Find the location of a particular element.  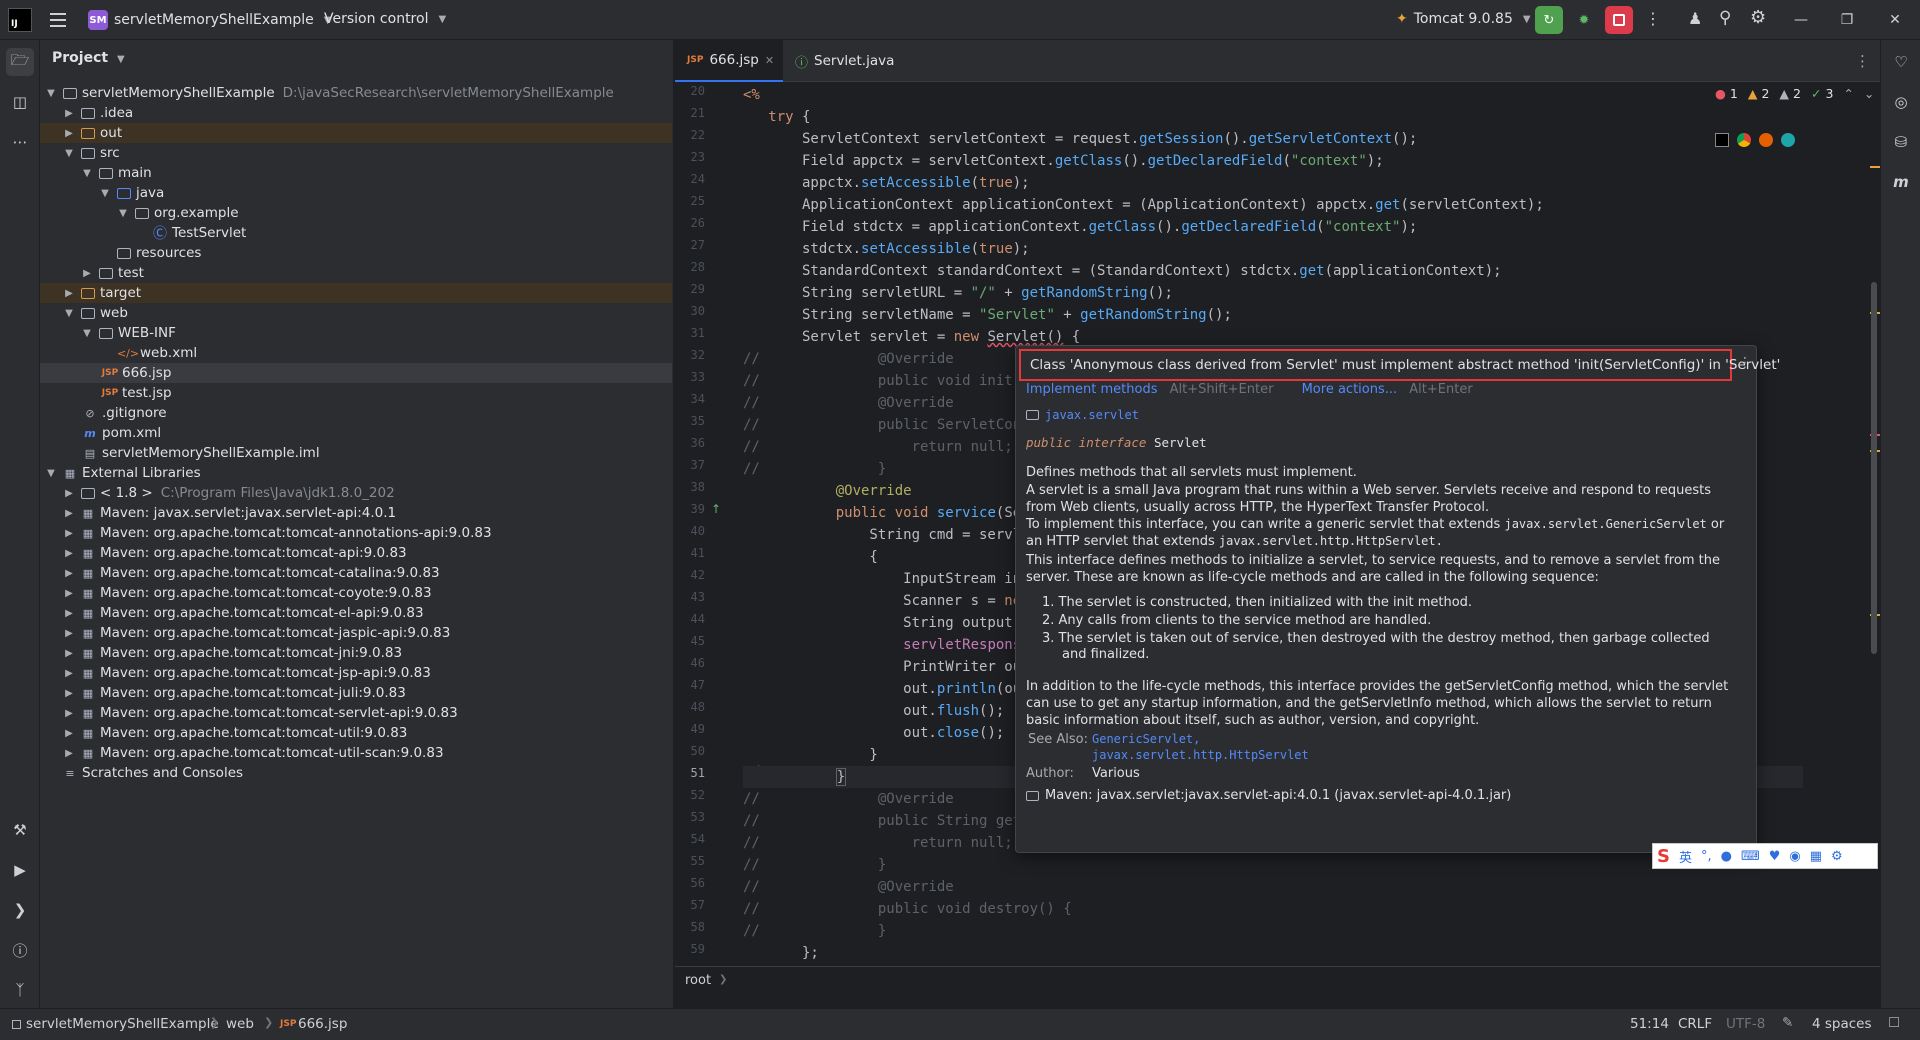

read-only-lock-icon: ☐ is located at coordinates (1894, 1023).